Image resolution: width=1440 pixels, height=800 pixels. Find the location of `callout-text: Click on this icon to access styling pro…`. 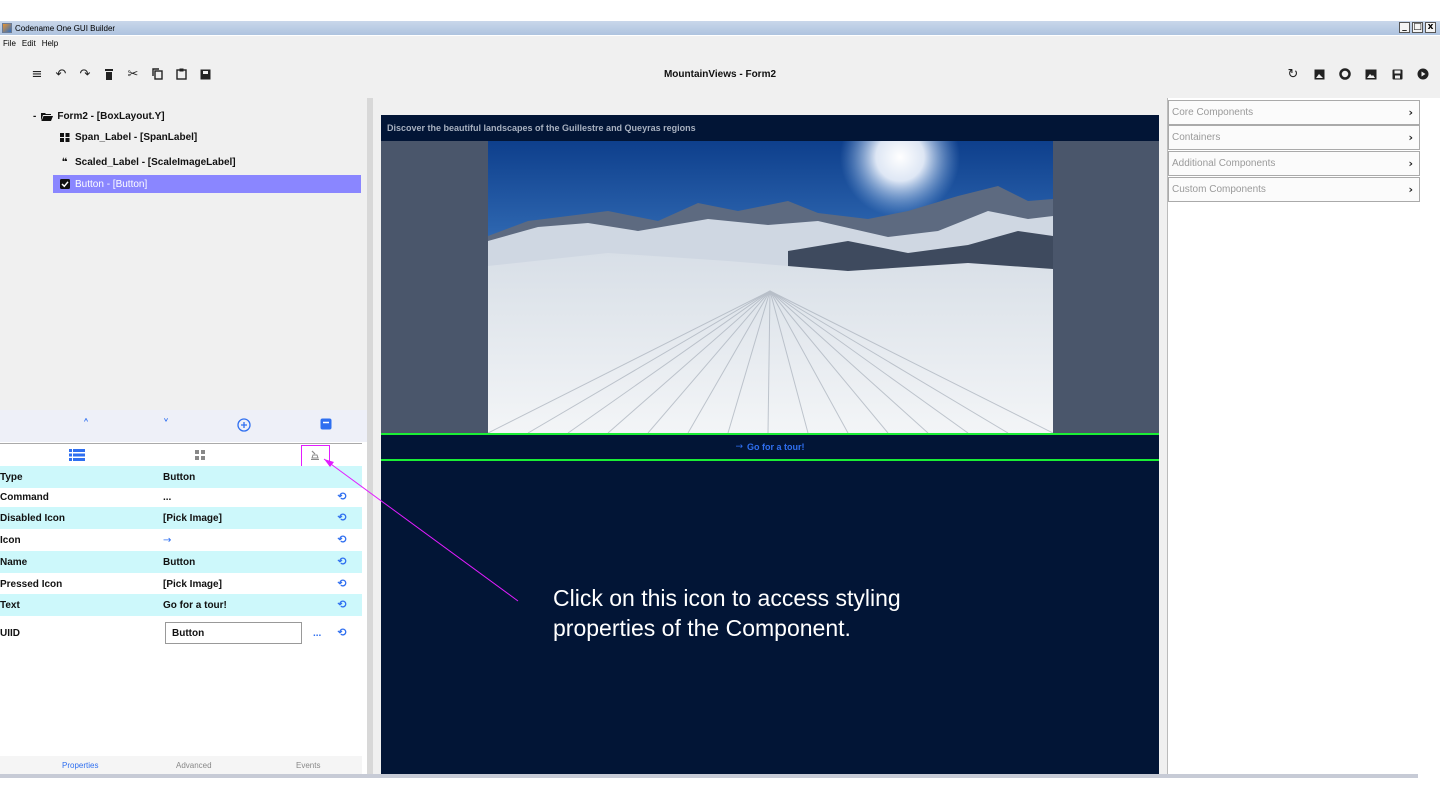

callout-text: Click on this icon to access styling pro… is located at coordinates (727, 613).